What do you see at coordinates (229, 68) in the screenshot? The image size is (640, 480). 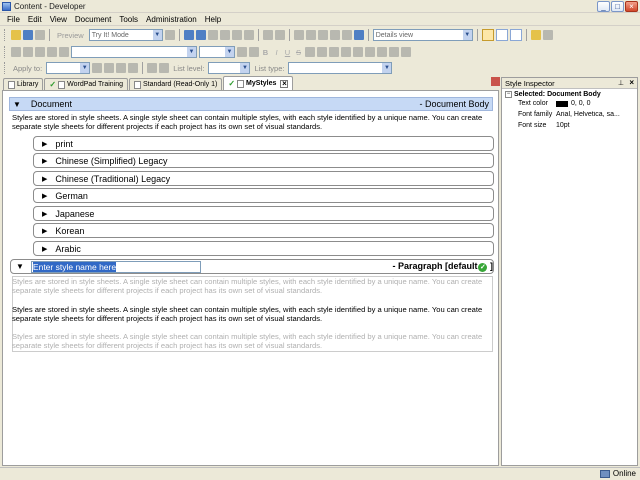 I see `list-level-select: ▼` at bounding box center [229, 68].